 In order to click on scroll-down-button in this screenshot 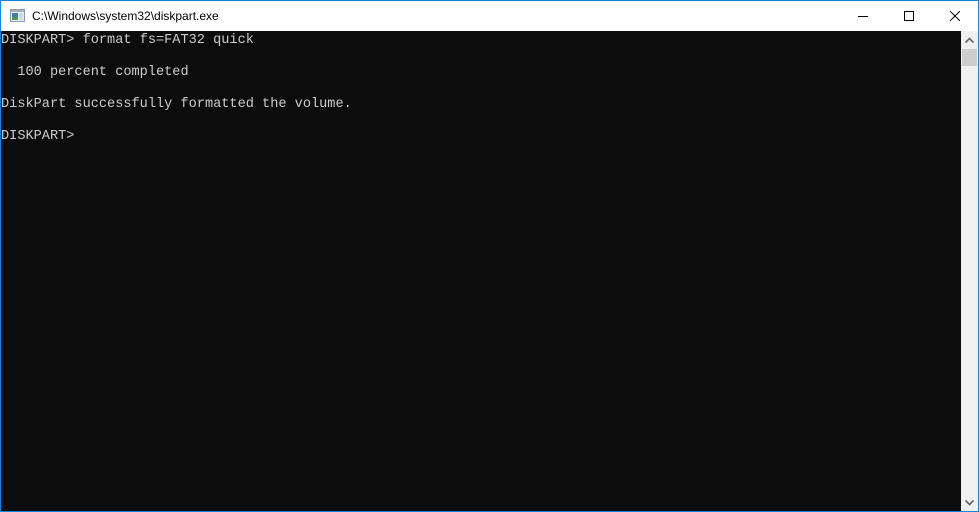, I will do `click(969, 502)`.